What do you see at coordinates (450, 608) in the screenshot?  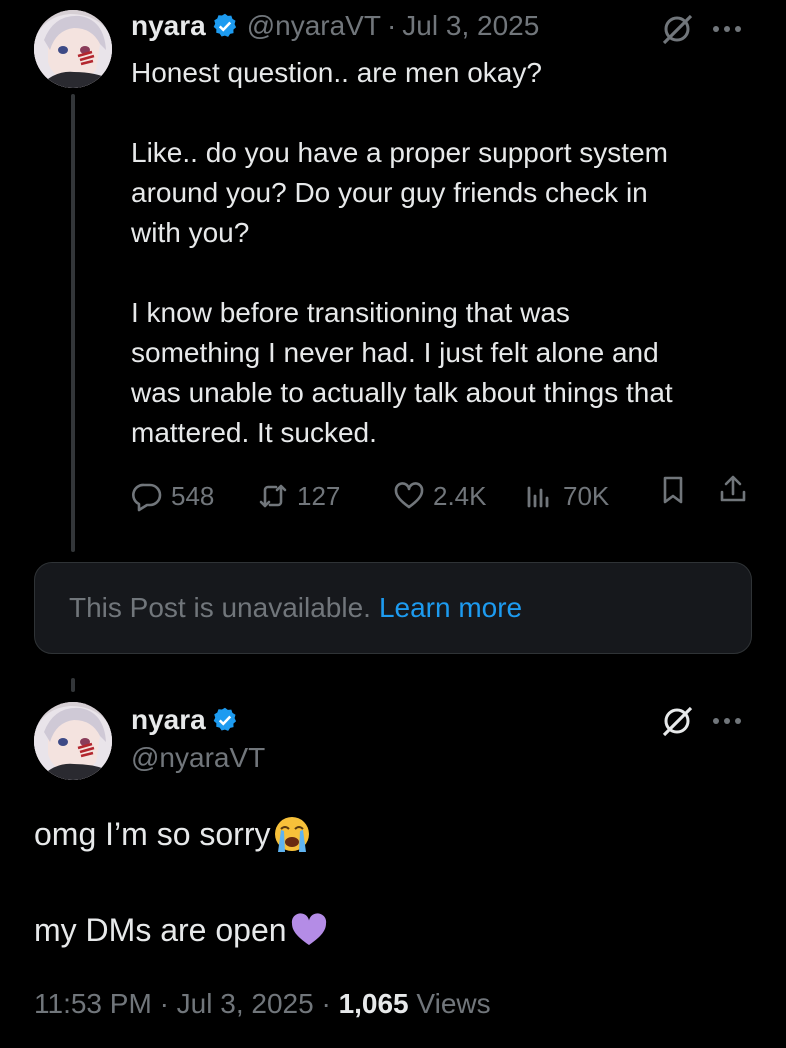 I see `learn-more-link: Learn more` at bounding box center [450, 608].